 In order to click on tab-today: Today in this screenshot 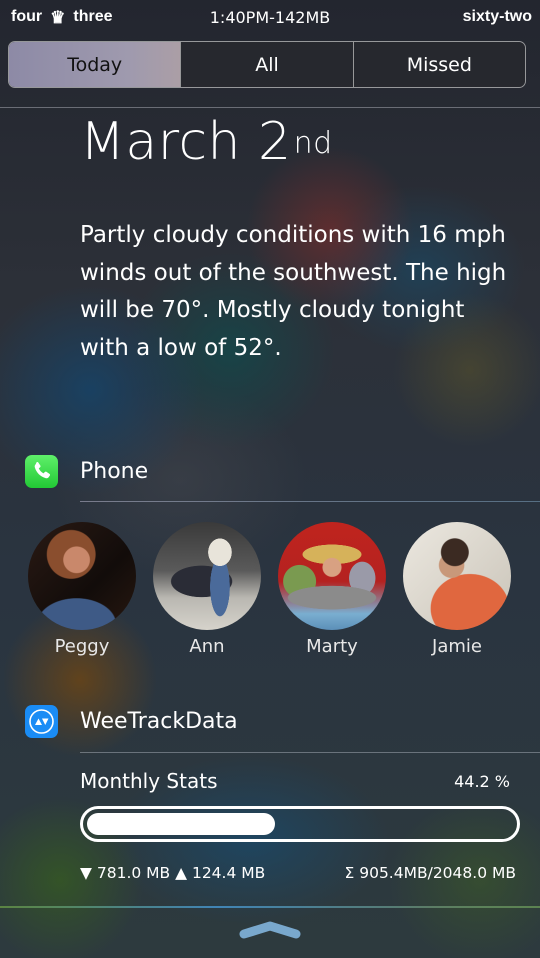, I will do `click(95, 64)`.